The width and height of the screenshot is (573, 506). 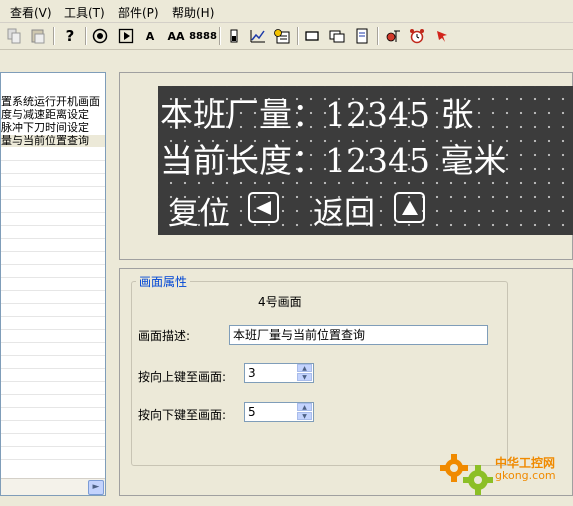 What do you see at coordinates (193, 12) in the screenshot?
I see `menu-help: 帮助(H)` at bounding box center [193, 12].